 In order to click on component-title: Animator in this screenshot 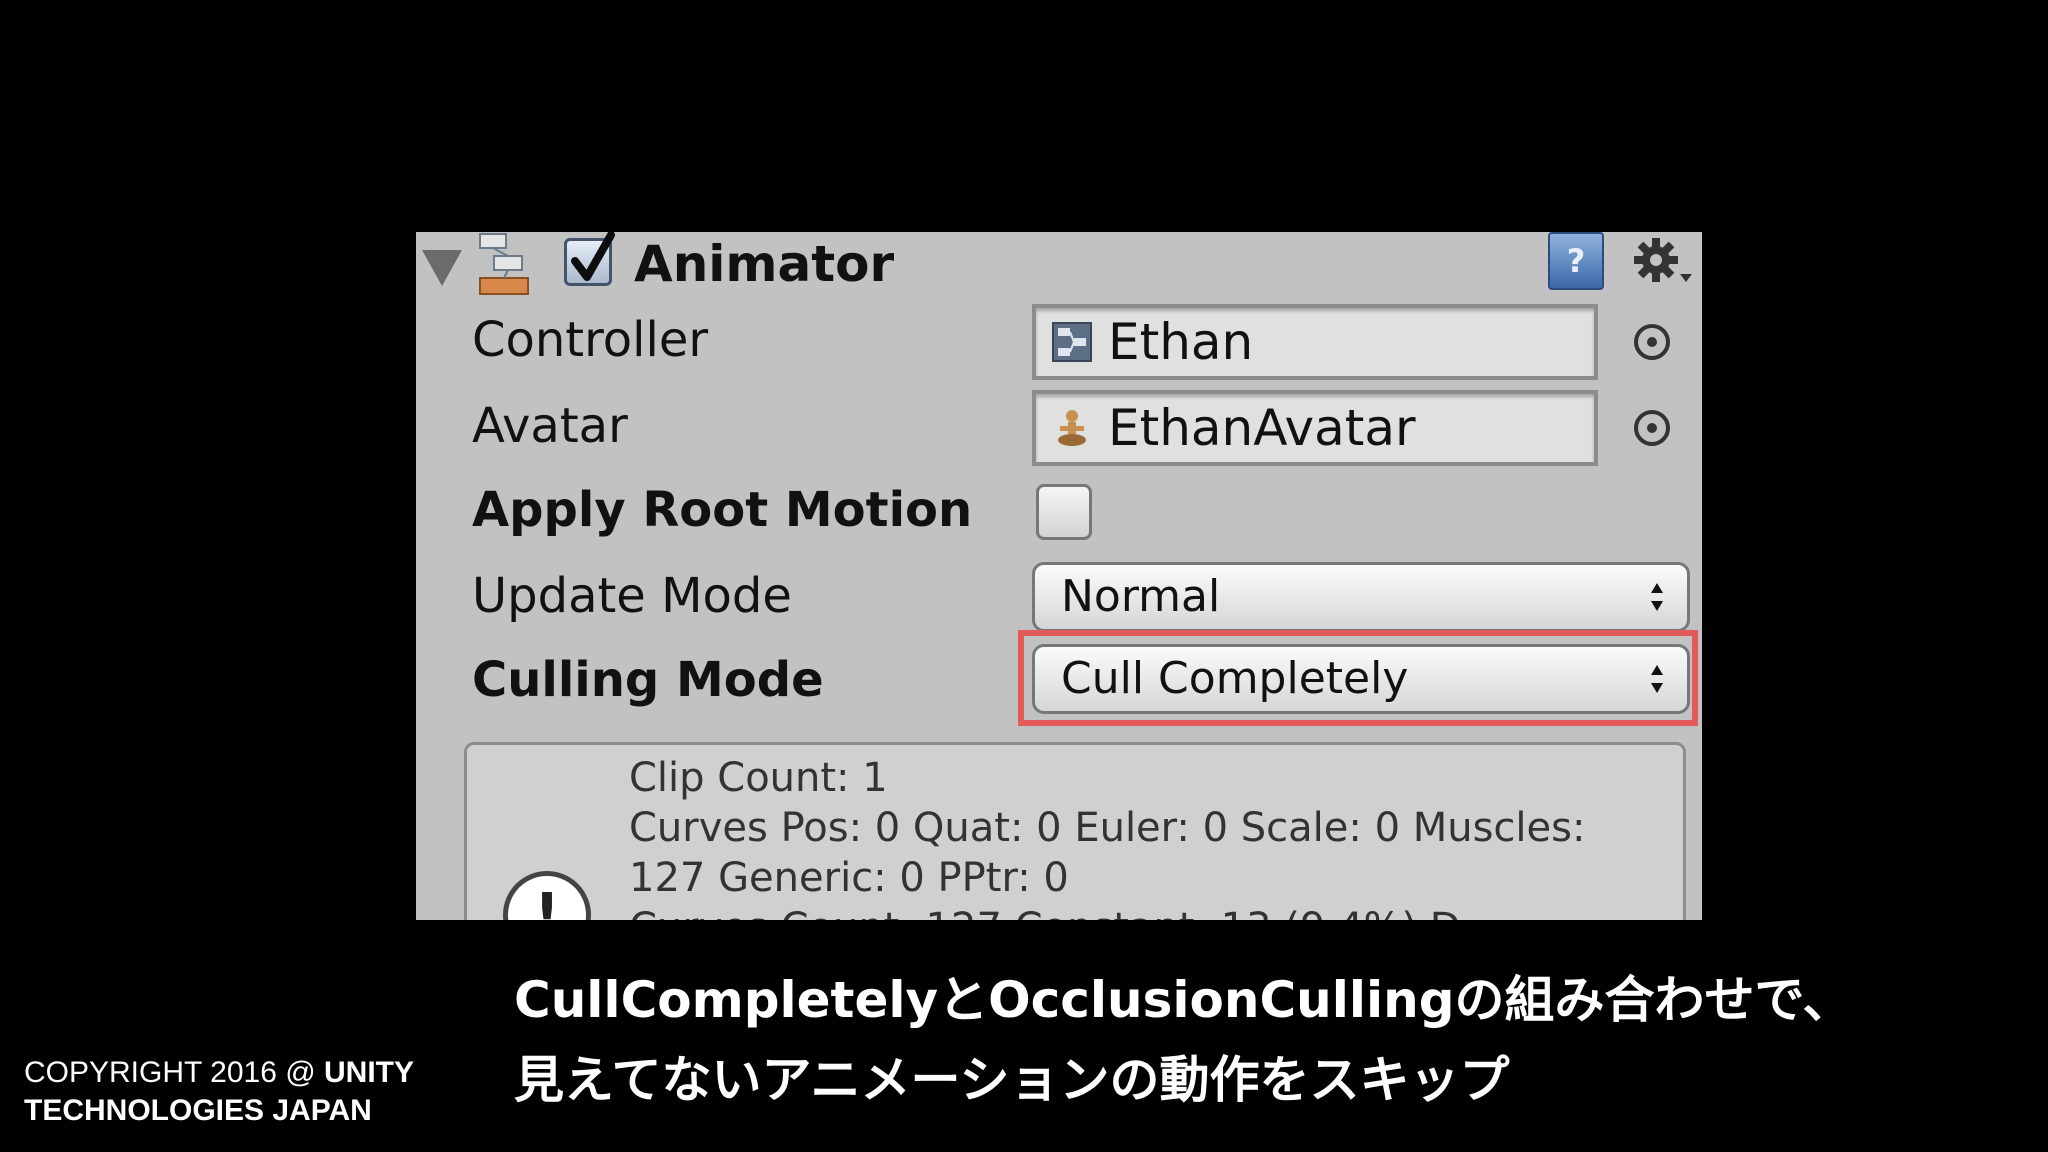, I will do `click(764, 264)`.